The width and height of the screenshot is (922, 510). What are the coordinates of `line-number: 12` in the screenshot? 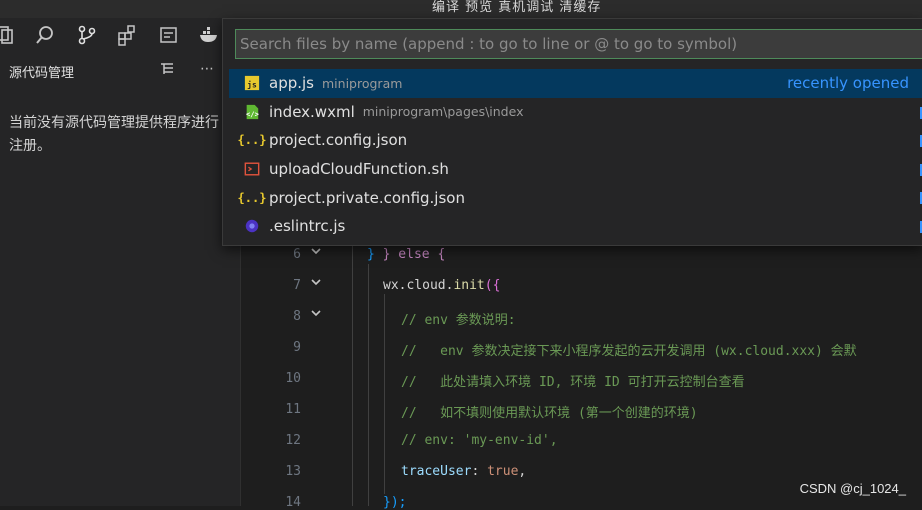 It's located at (293, 440).